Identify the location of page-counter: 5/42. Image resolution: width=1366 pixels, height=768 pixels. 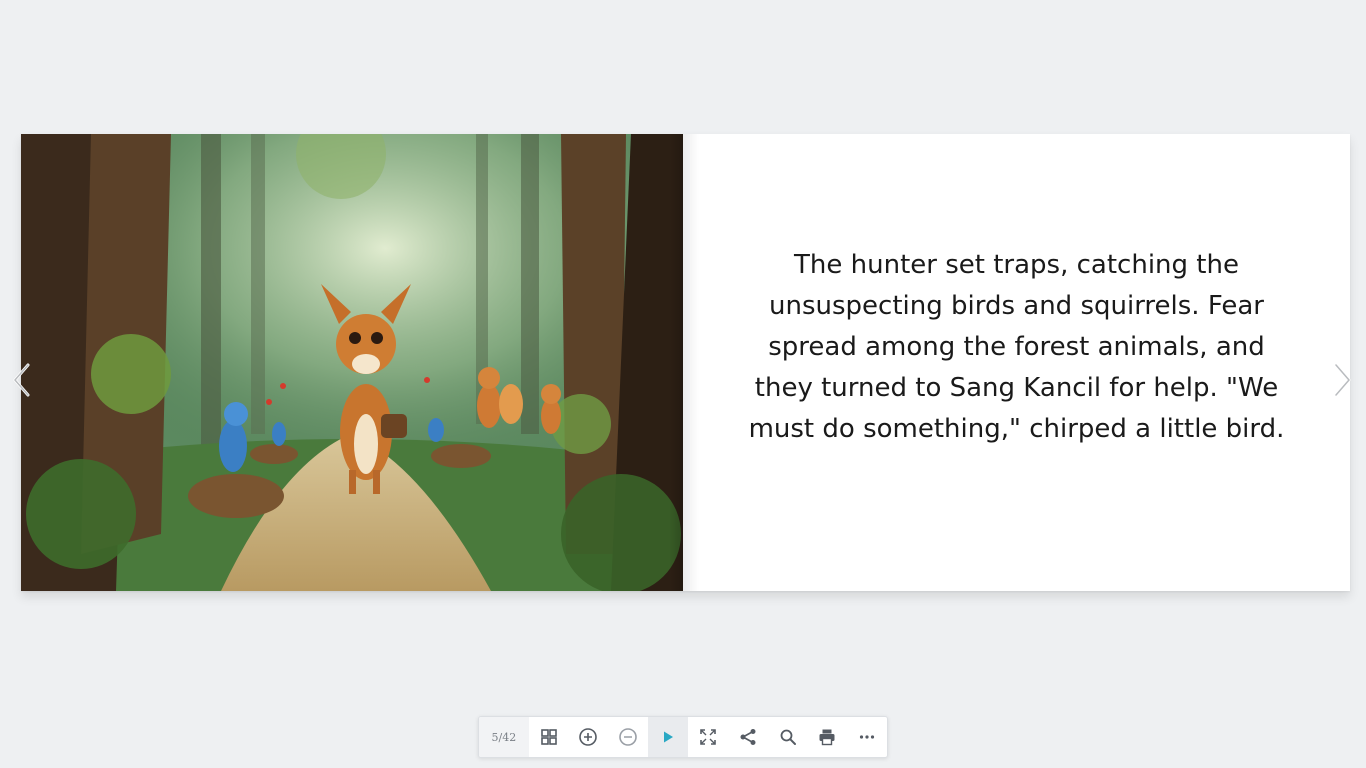
(504, 737).